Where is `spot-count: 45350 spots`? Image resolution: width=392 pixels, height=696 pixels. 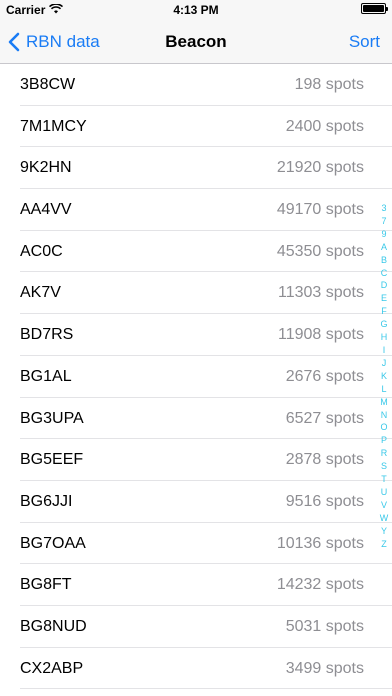 spot-count: 45350 spots is located at coordinates (320, 251).